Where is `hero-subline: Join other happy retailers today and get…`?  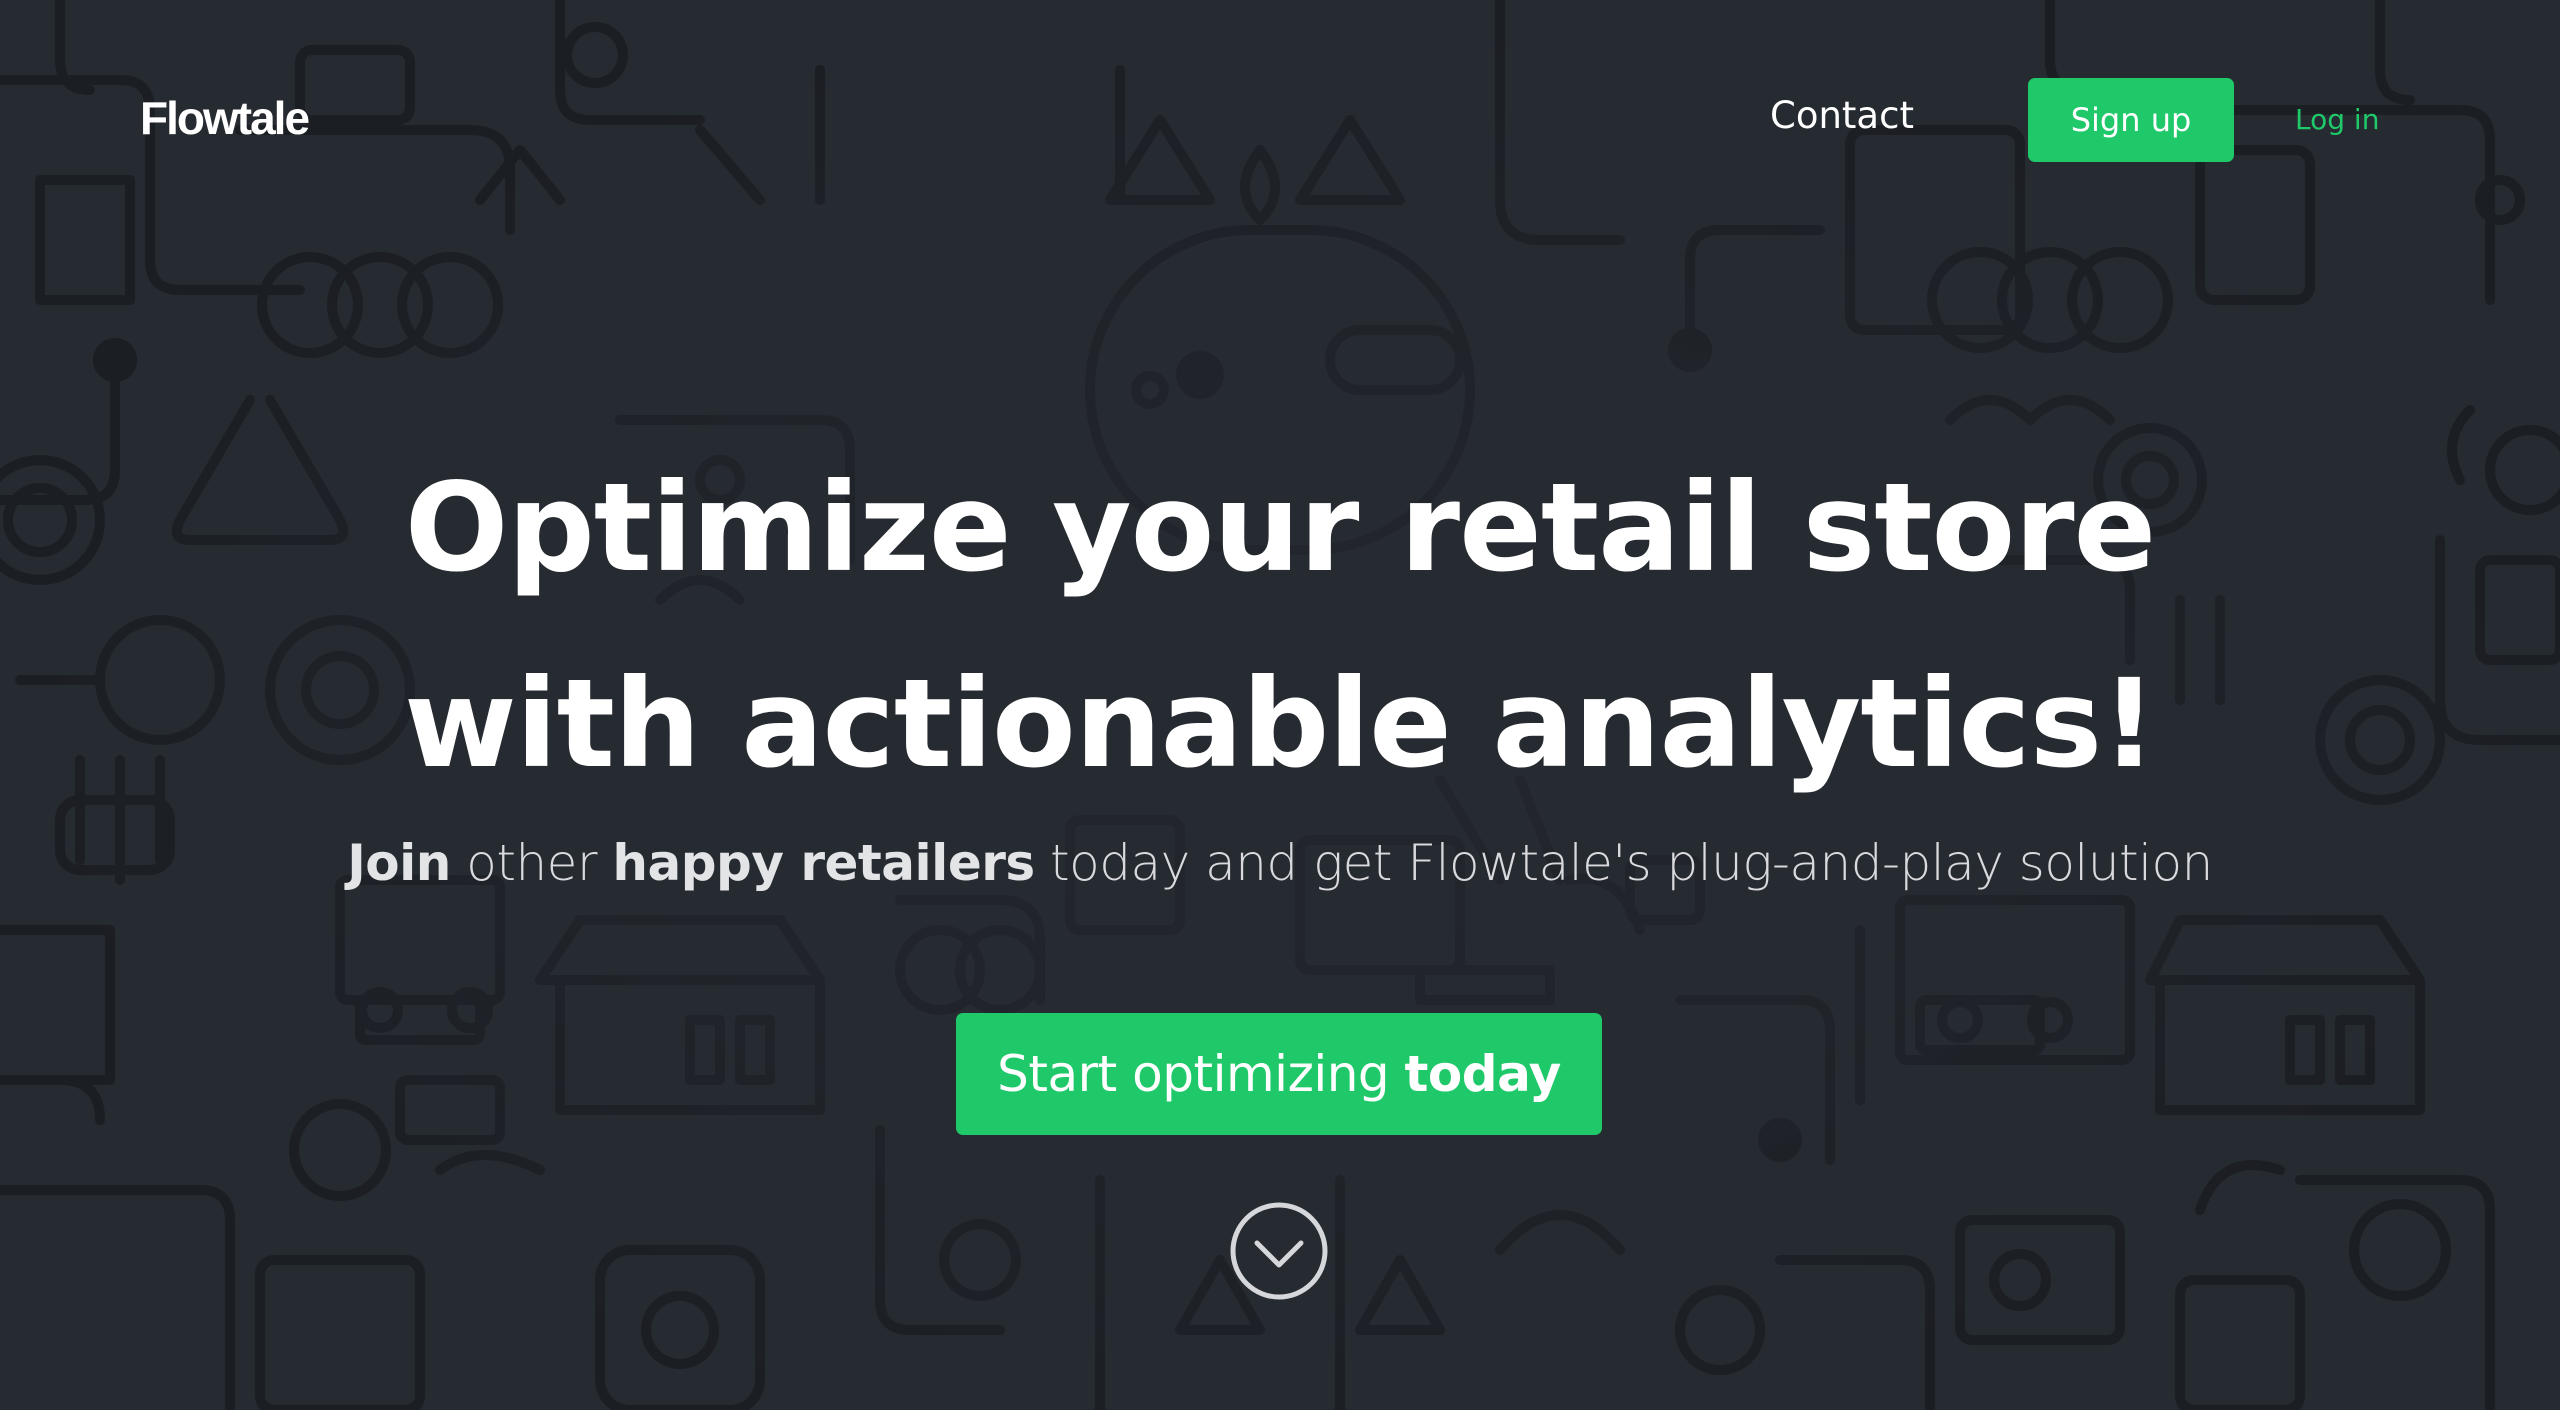
hero-subline: Join other happy retailers today and get… is located at coordinates (1280, 863).